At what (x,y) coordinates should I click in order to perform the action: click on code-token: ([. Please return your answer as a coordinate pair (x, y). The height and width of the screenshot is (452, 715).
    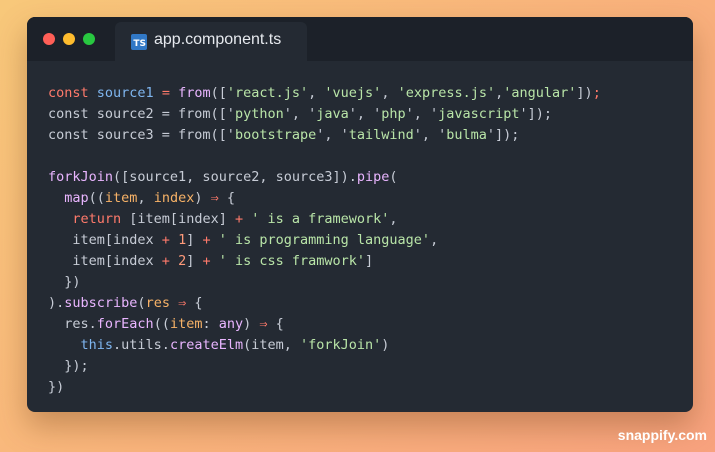
    Looking at the image, I should click on (218, 93).